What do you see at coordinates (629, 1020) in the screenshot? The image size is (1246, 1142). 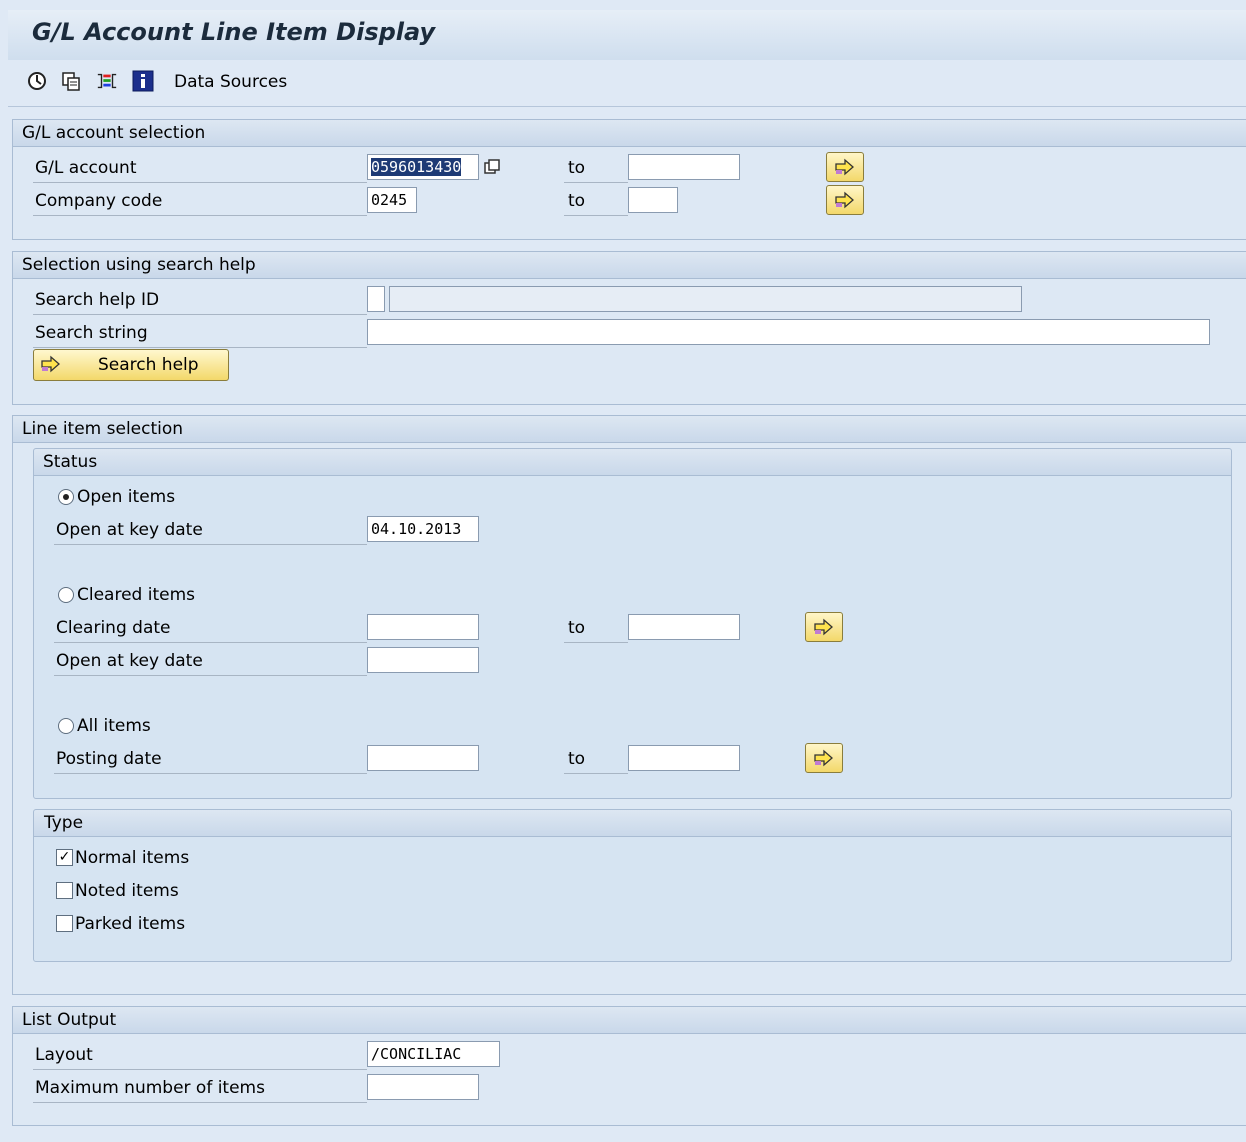 I see `section-header: List Output` at bounding box center [629, 1020].